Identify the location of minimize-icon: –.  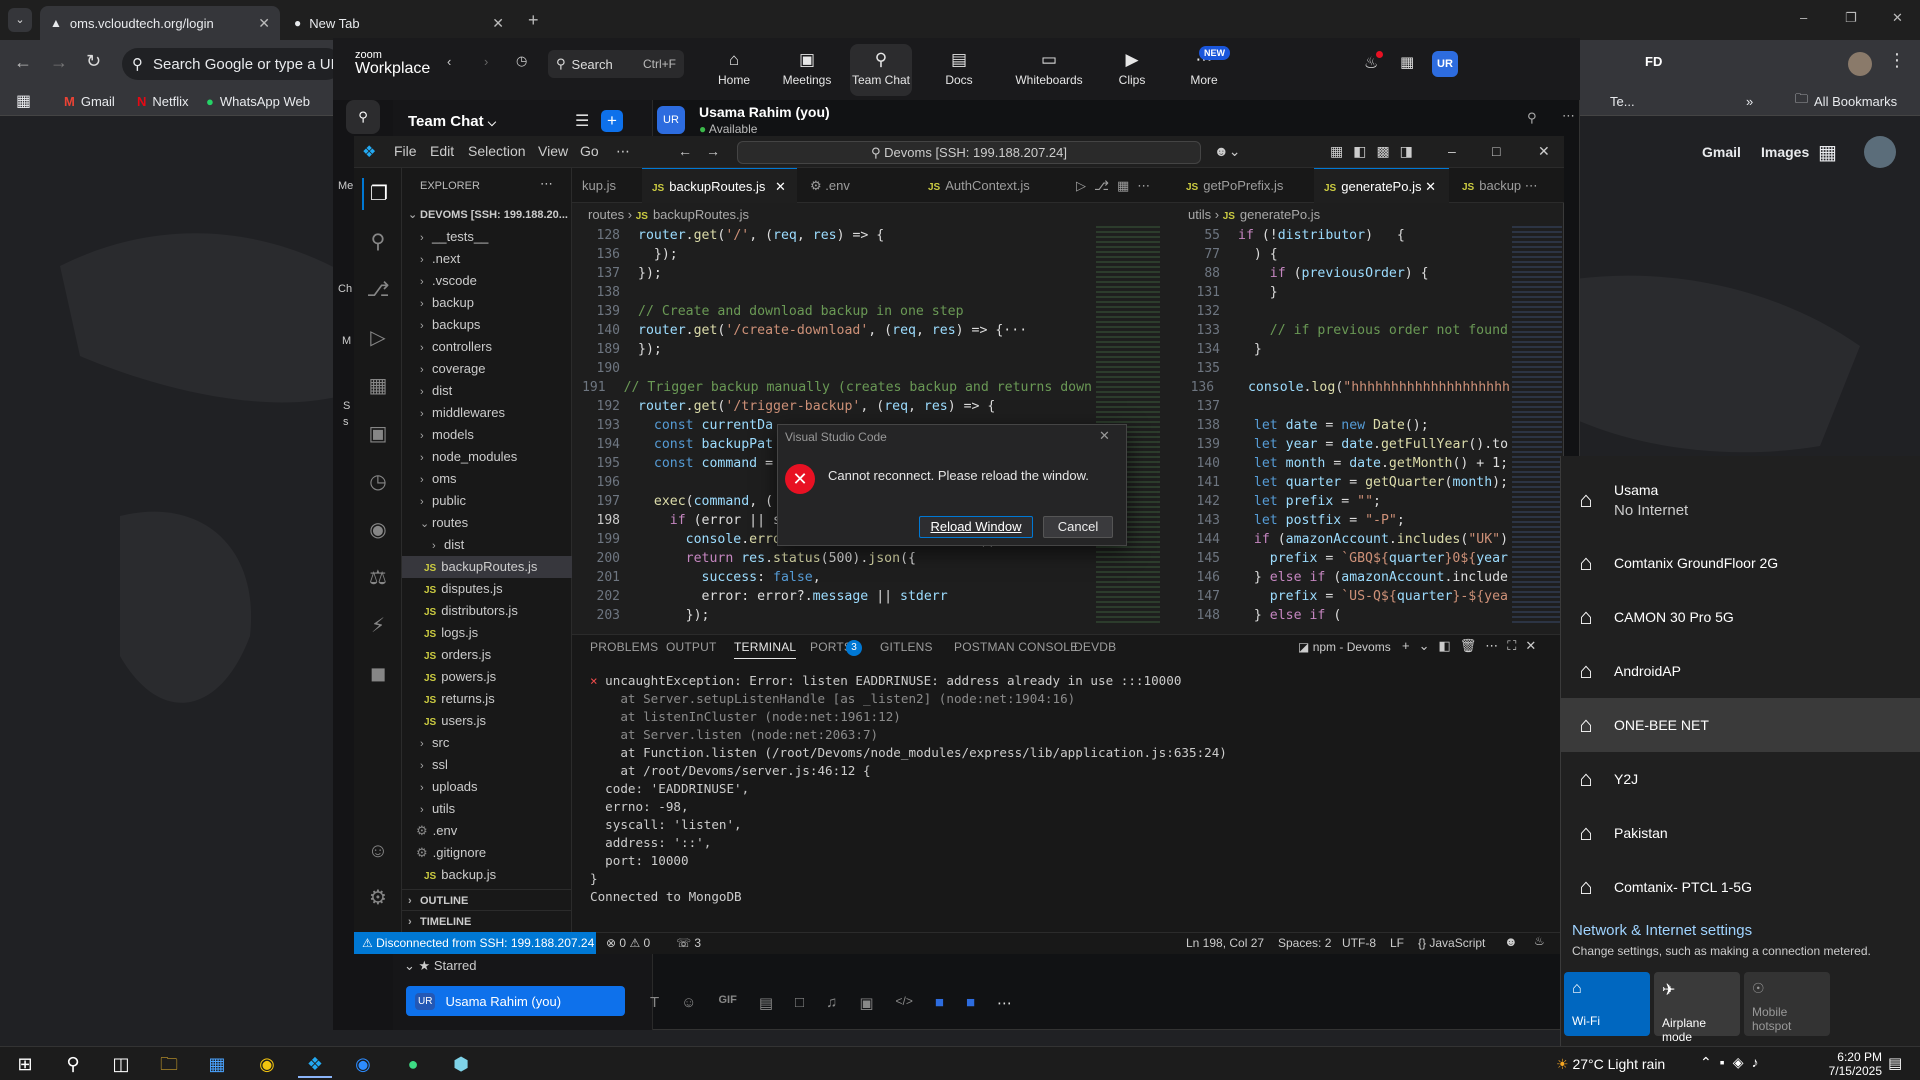
(1803, 17).